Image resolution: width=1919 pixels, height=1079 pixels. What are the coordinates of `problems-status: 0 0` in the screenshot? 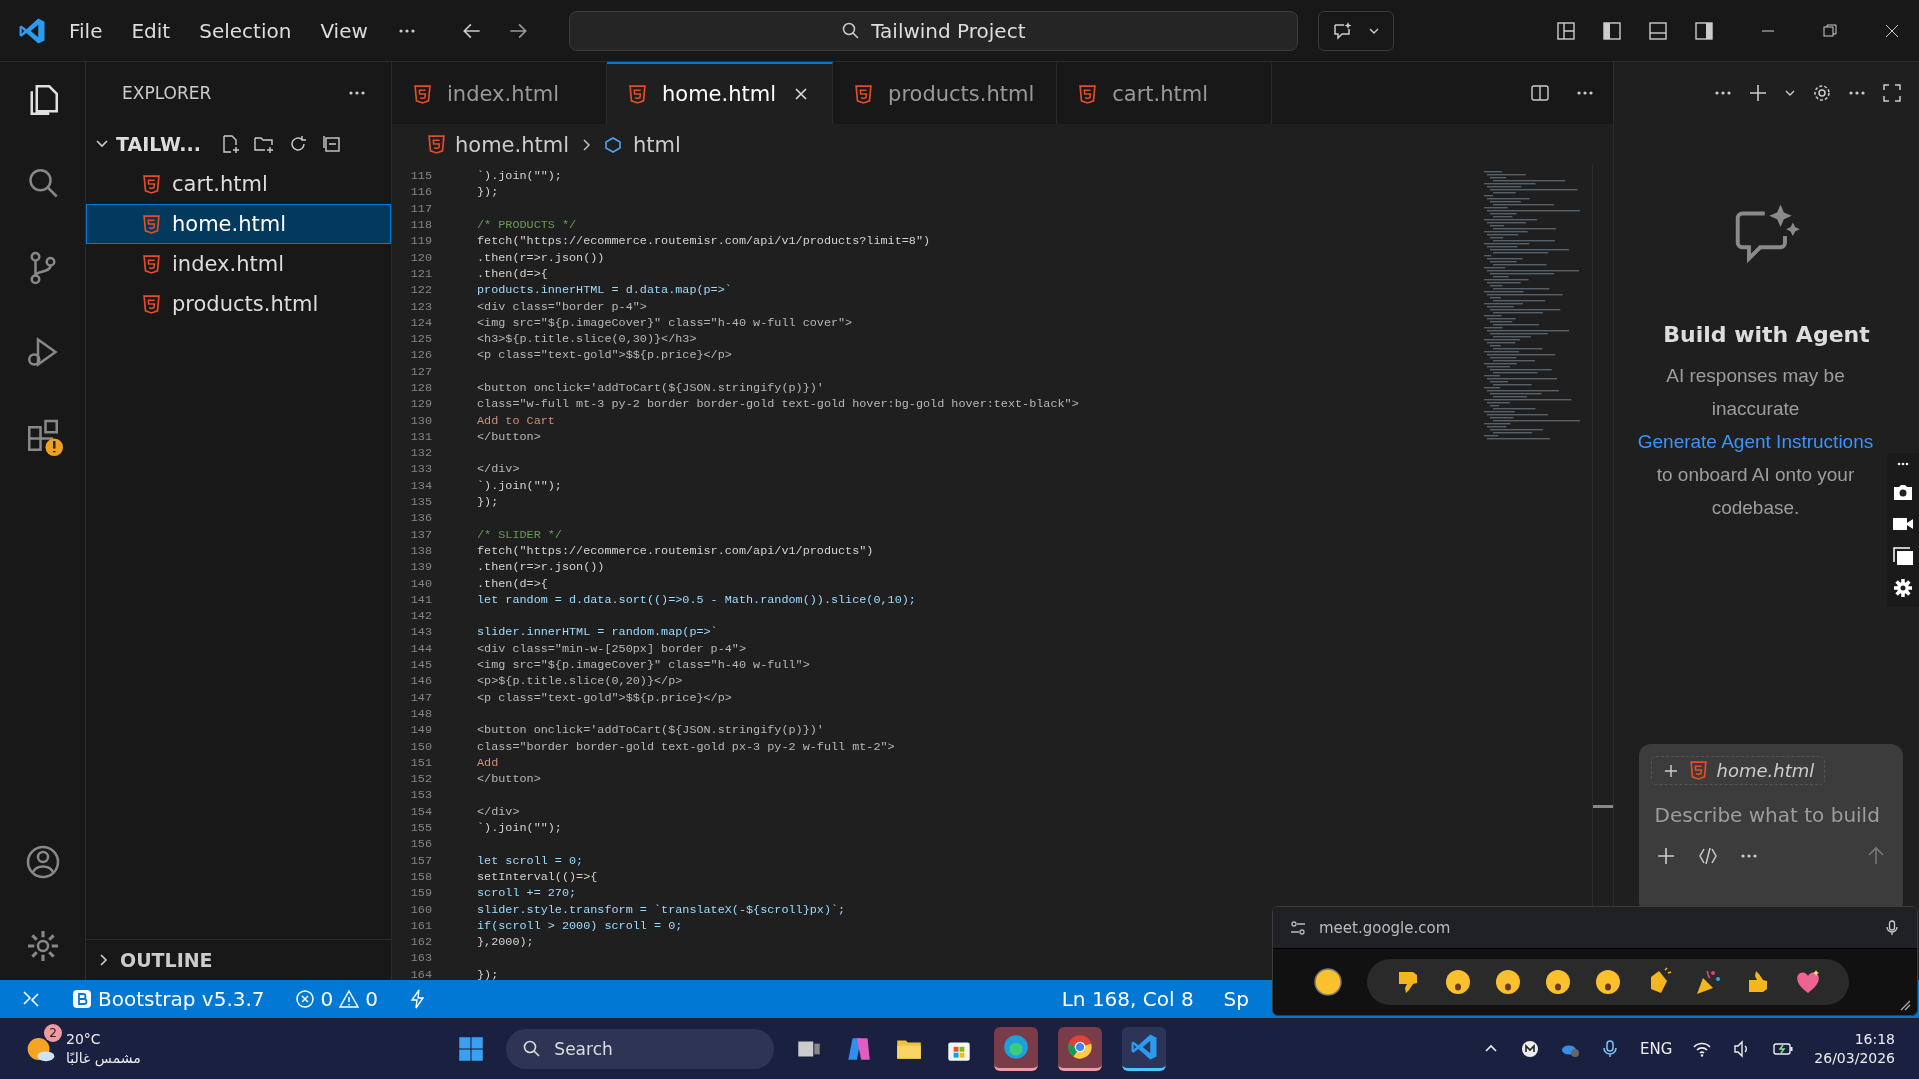 It's located at (336, 999).